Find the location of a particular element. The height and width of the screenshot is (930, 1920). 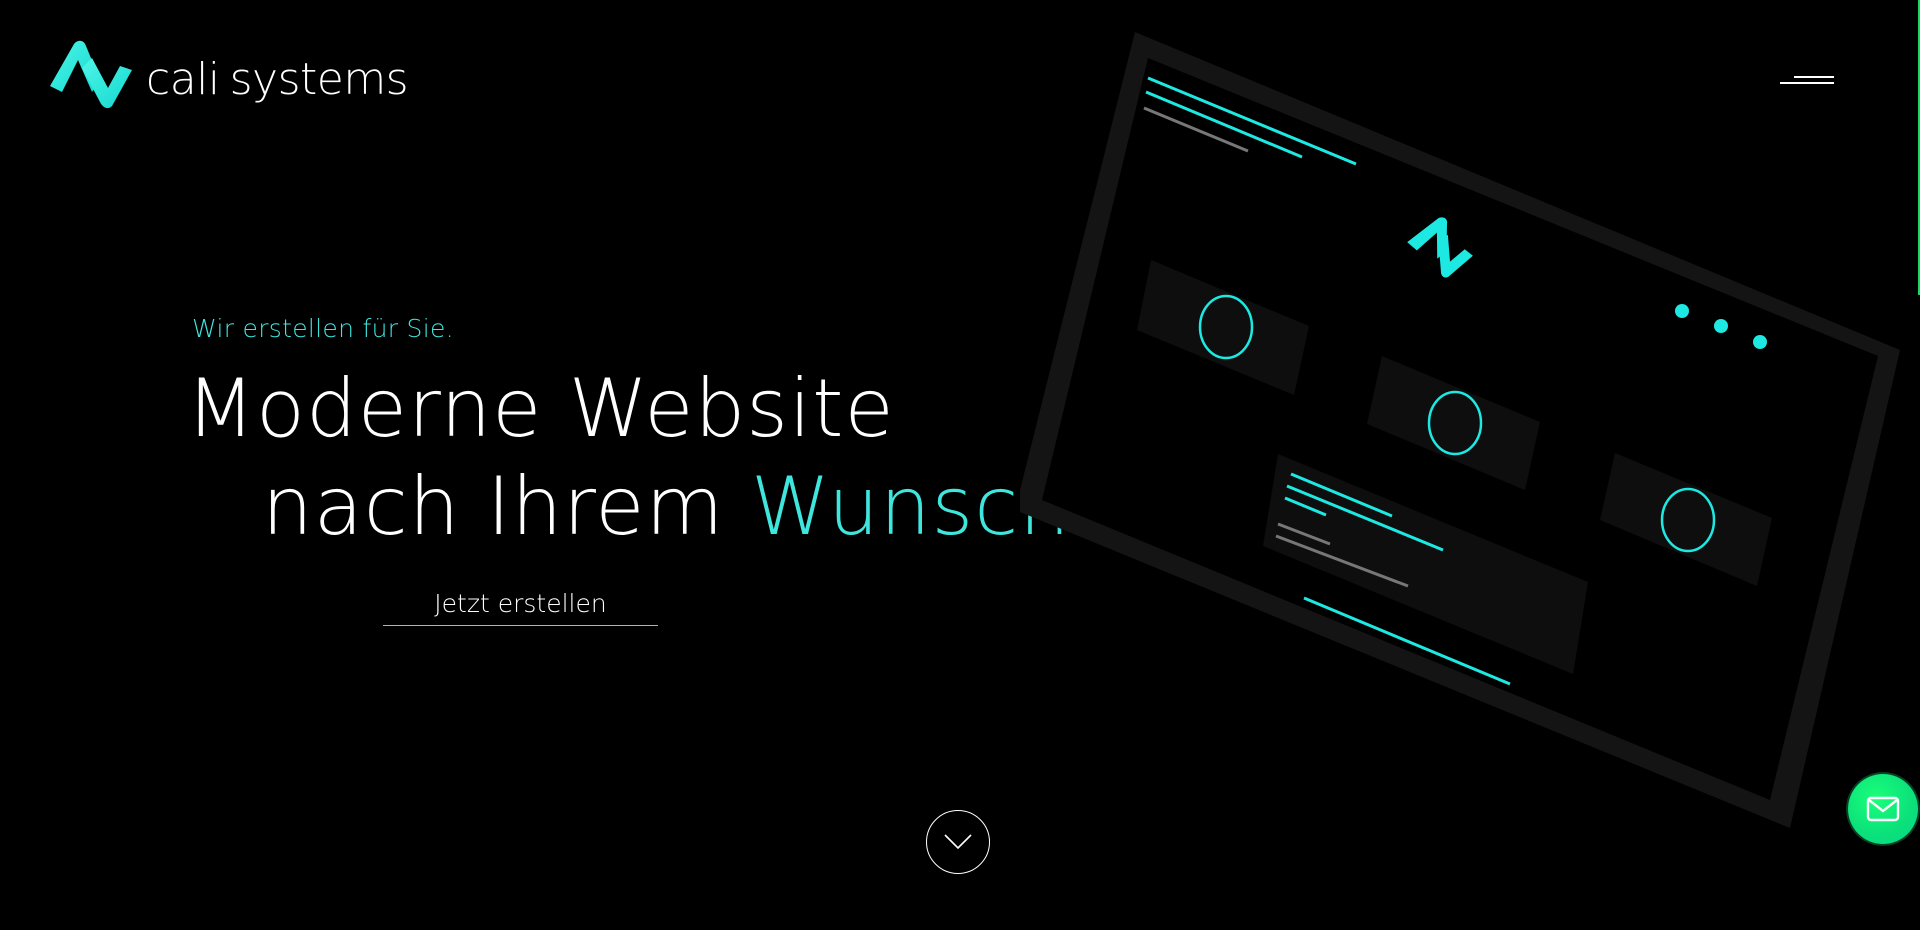

brand-name-cali: cali is located at coordinates (183, 79).